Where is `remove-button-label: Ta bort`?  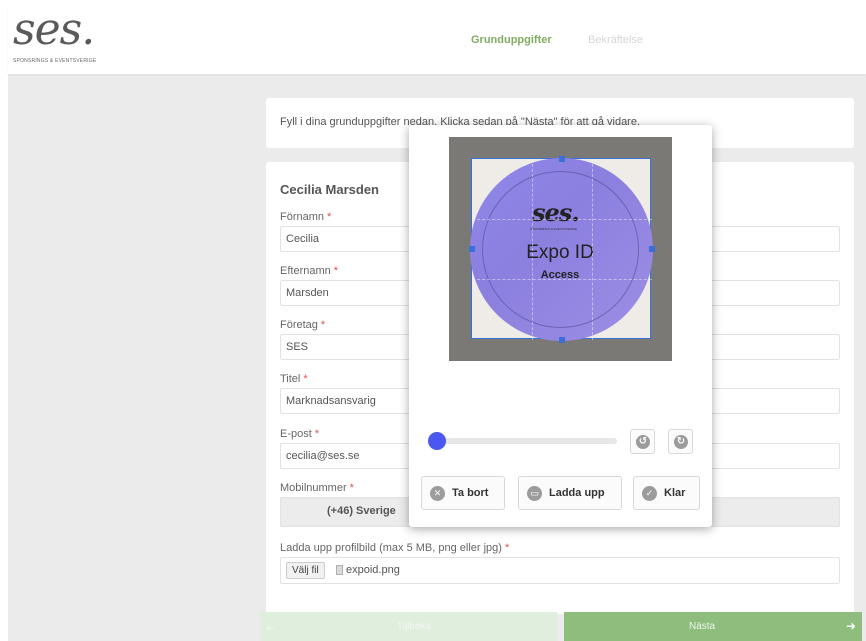
remove-button-label: Ta bort is located at coordinates (470, 493).